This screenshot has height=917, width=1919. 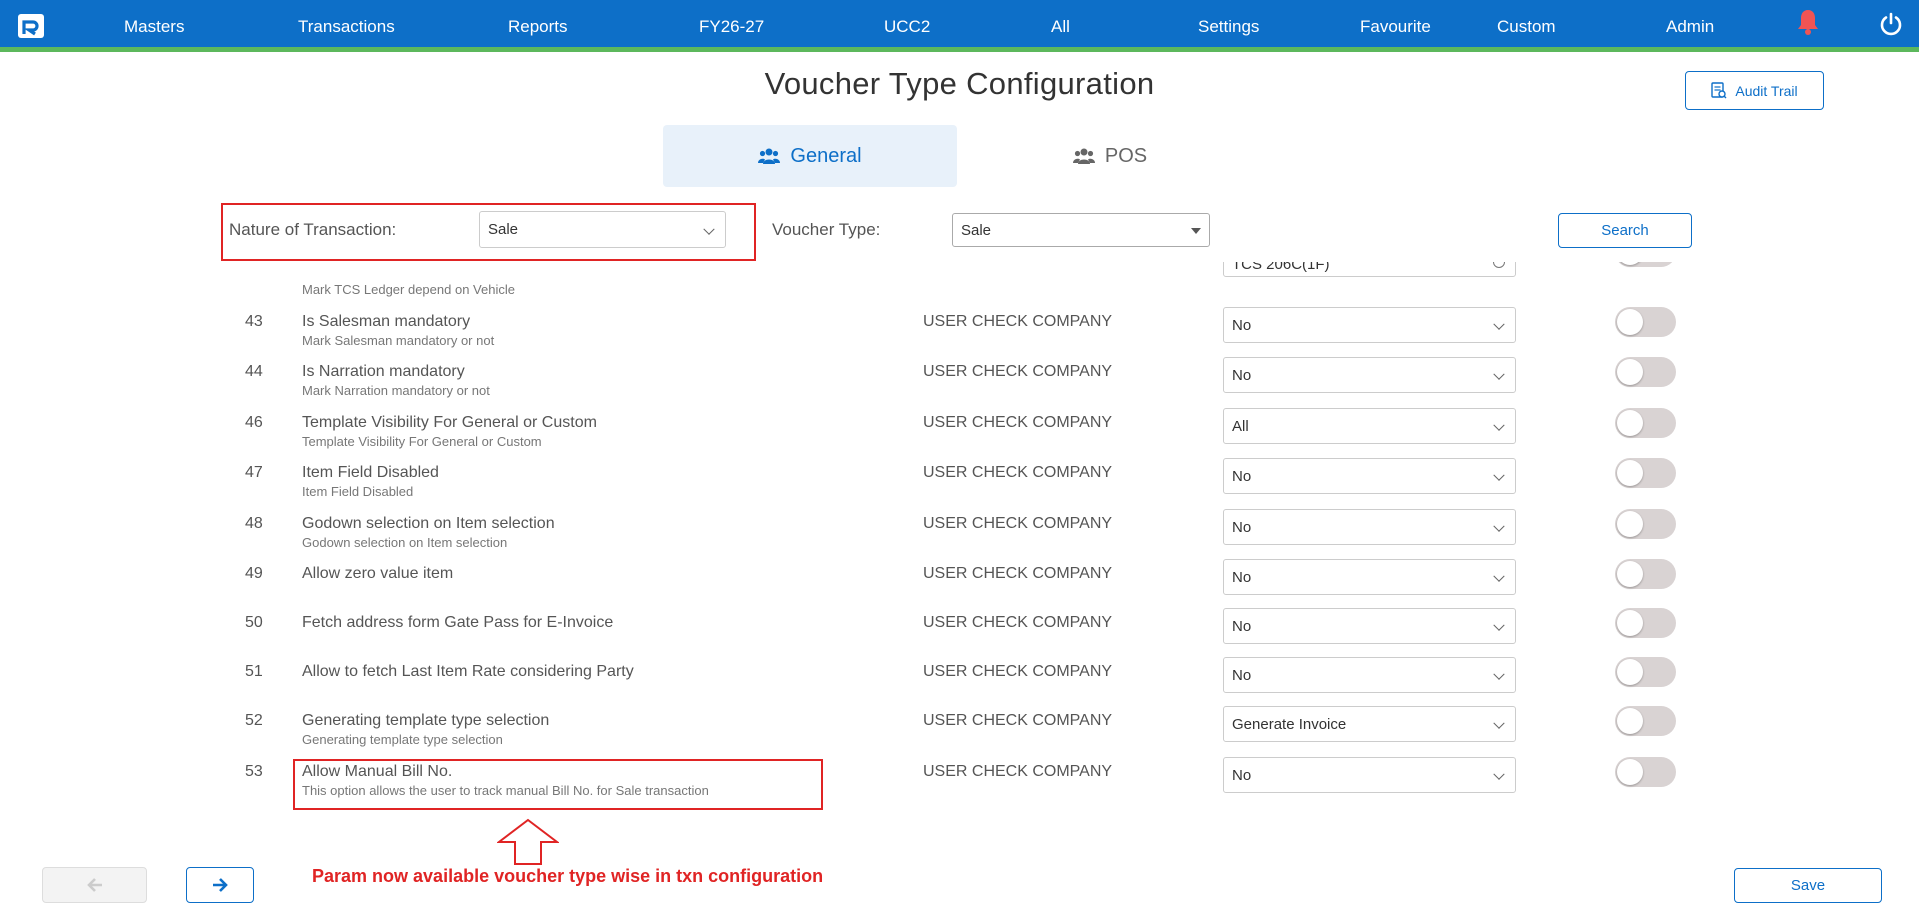 What do you see at coordinates (1369, 724) in the screenshot?
I see `row-value-select: Generate Invoice` at bounding box center [1369, 724].